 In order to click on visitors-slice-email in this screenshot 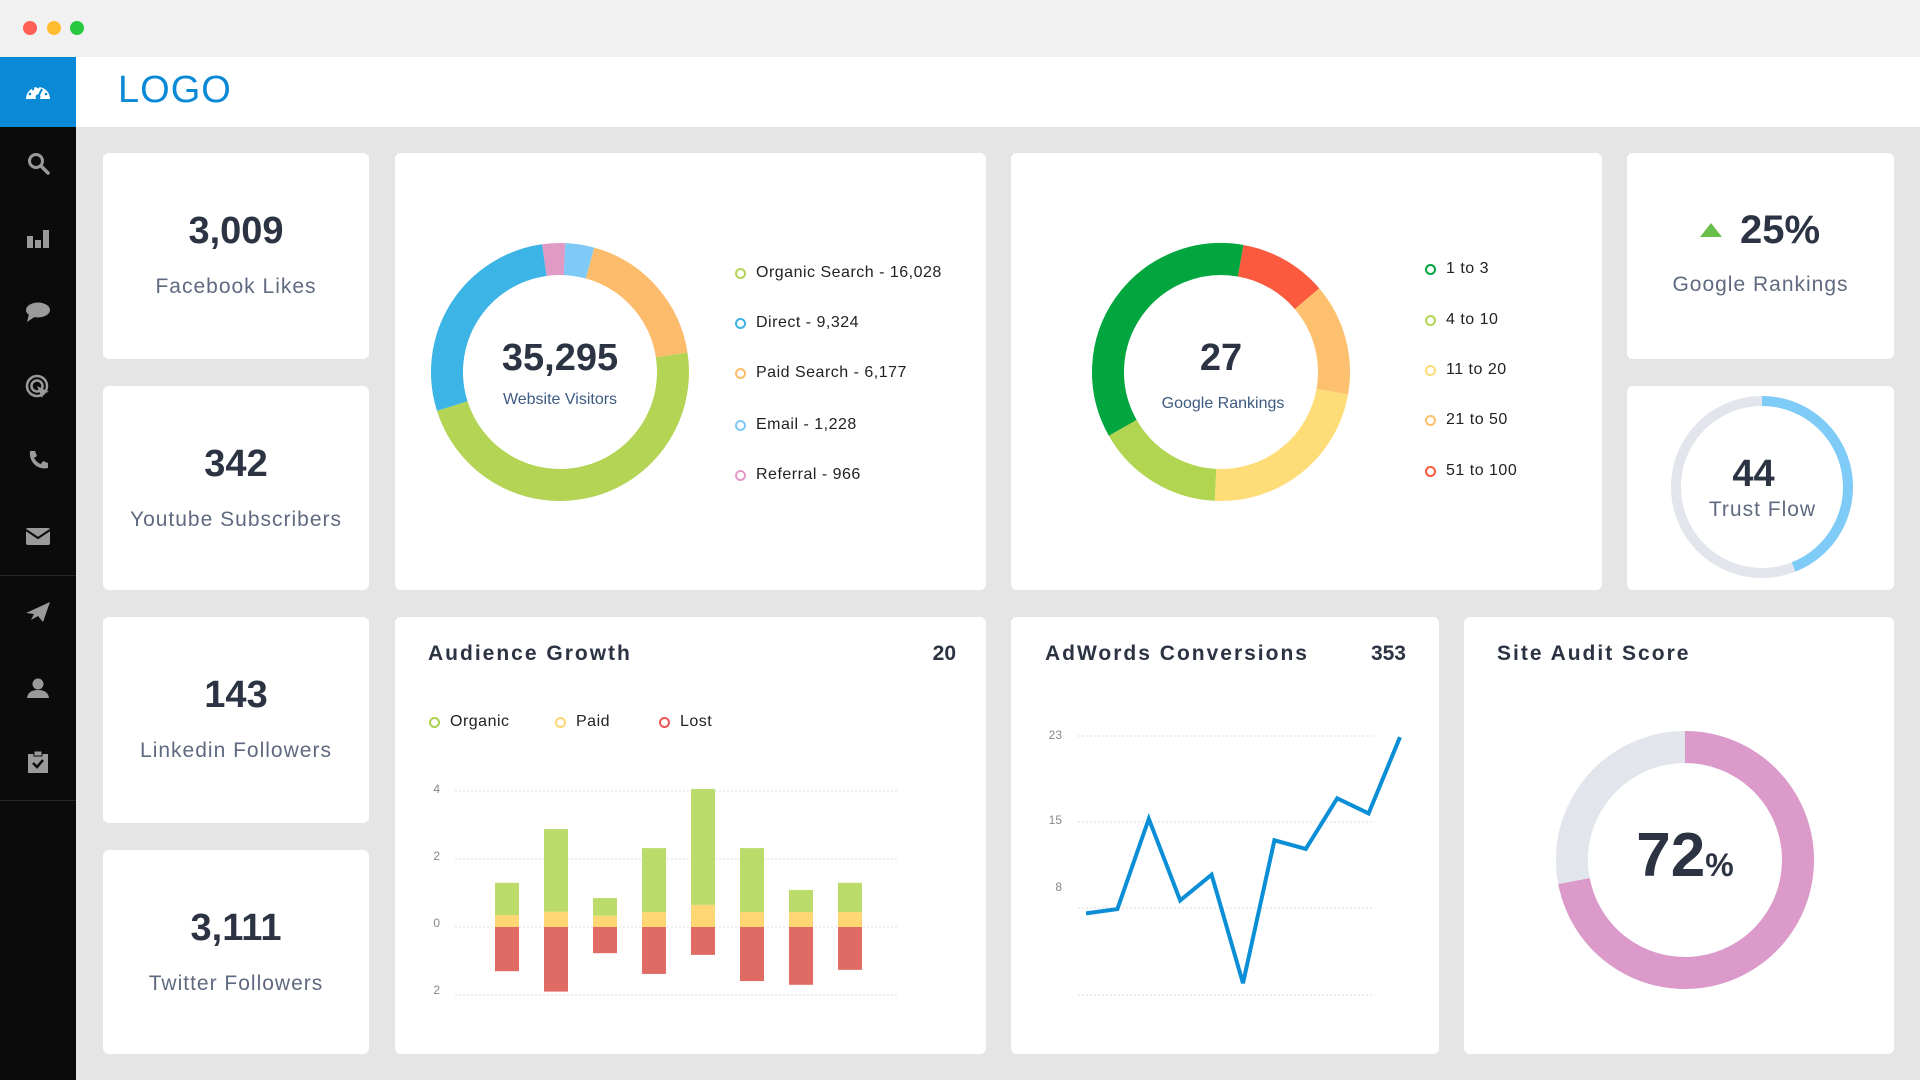, I will do `click(579, 261)`.